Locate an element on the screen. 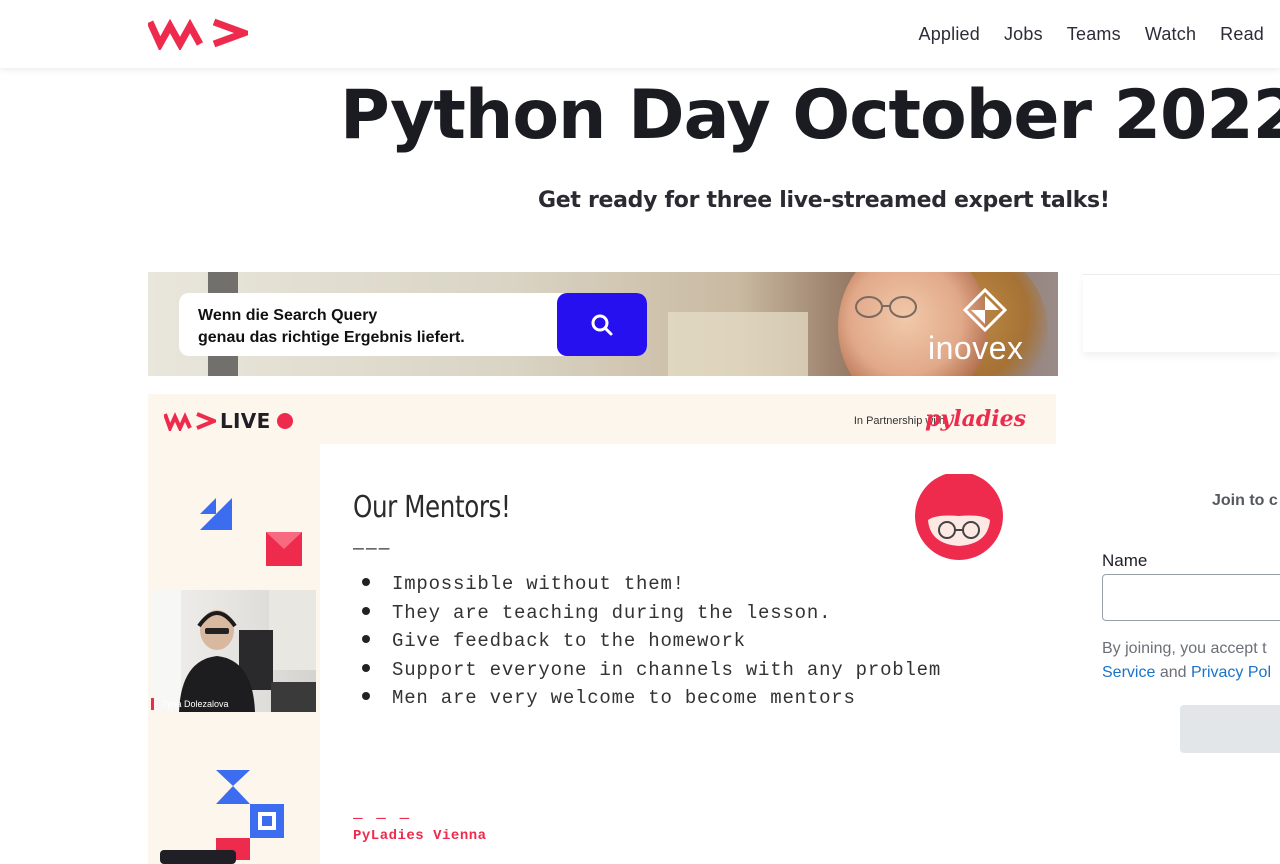  presenter-name: Tyna Dolezalova is located at coordinates (192, 704).